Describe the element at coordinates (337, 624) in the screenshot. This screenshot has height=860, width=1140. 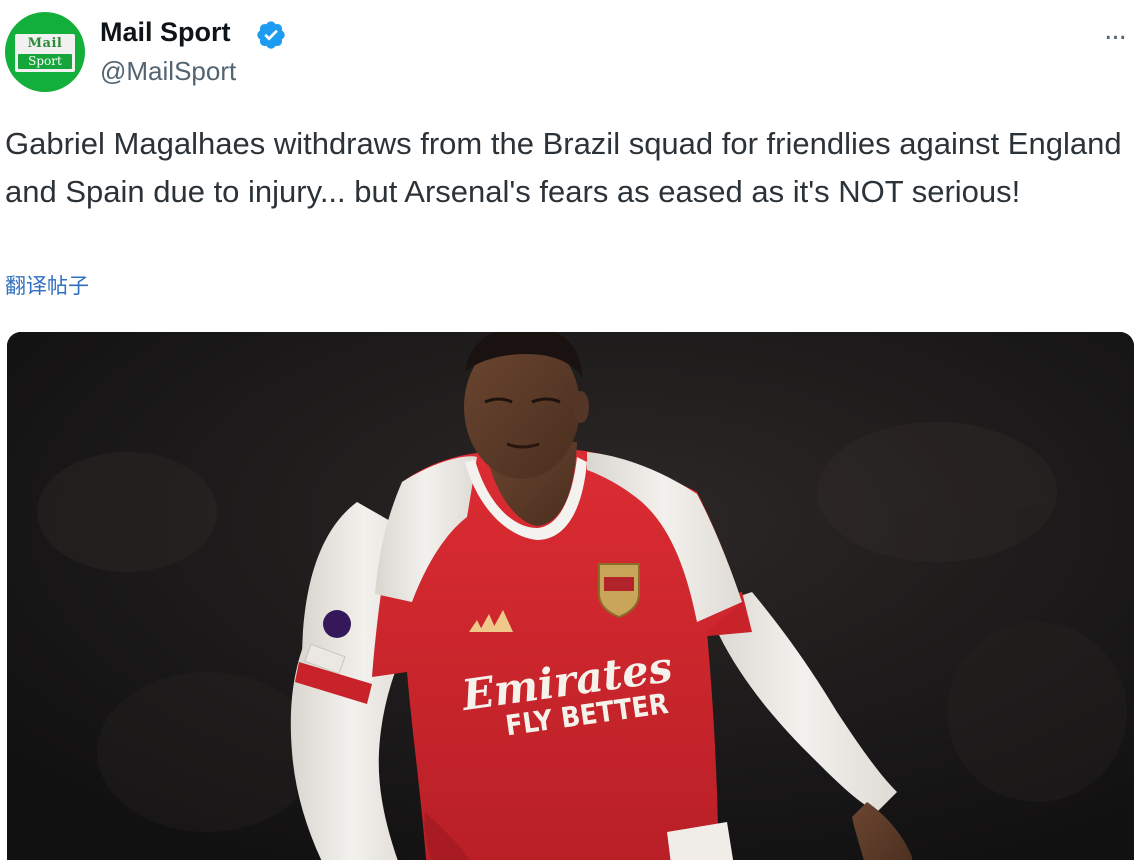
I see `premier-league-badge-icon` at that location.